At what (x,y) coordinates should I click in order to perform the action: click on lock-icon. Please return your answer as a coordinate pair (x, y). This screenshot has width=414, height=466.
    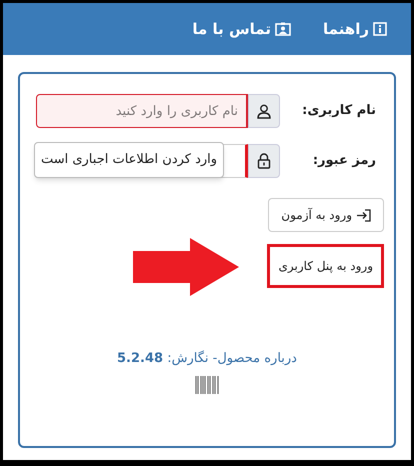
    Looking at the image, I should click on (264, 161).